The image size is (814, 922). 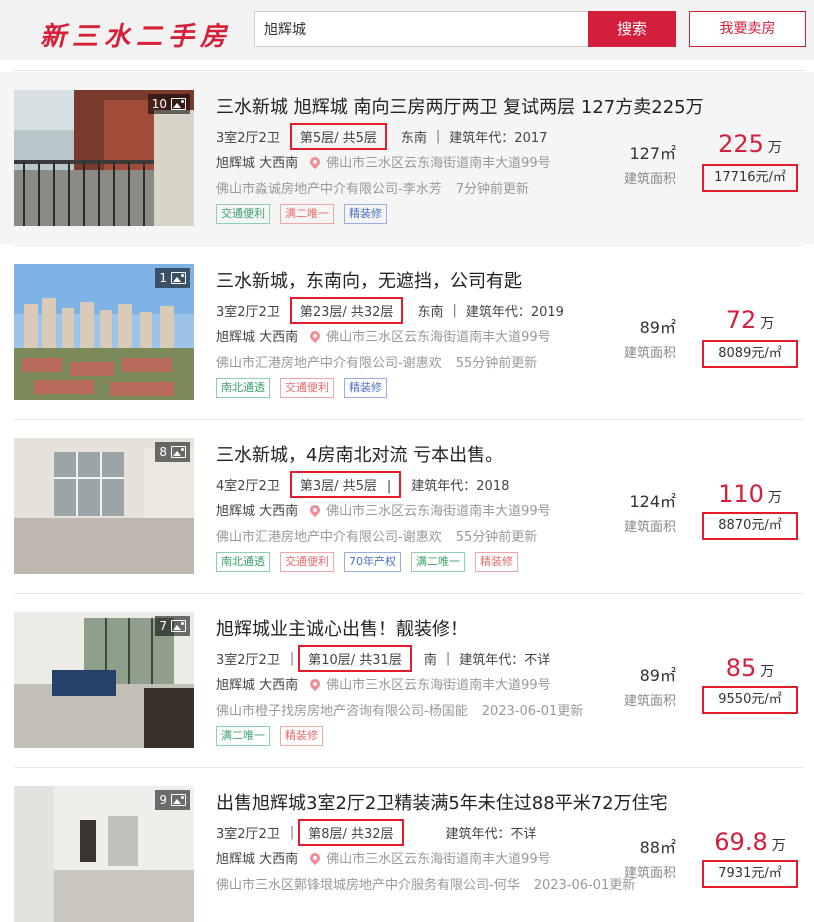 I want to click on agent-name: 佛山市三水区鄚锋垠城房地产中介服务有限公司-何华, so click(x=368, y=885).